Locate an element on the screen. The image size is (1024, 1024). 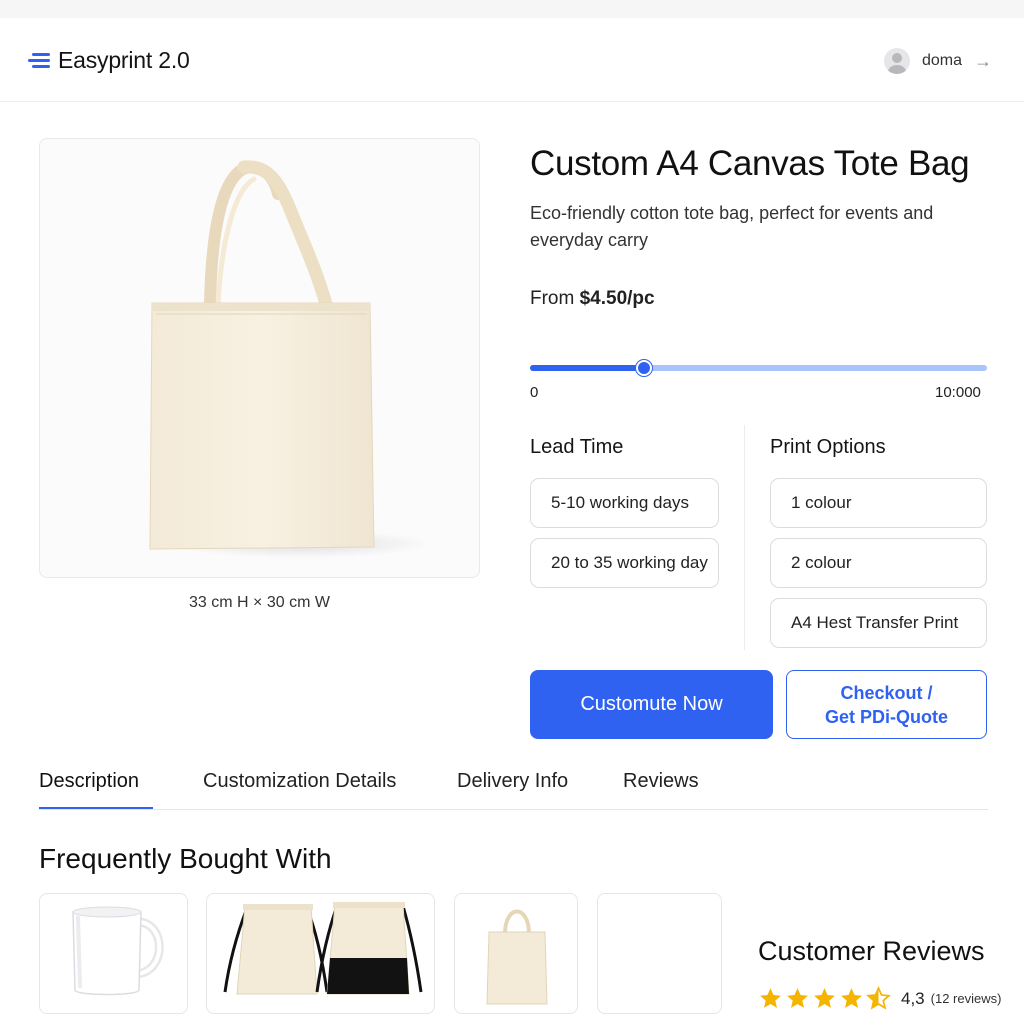
product-dimensions: 33 cm H × 30 cm W is located at coordinates (259, 602).